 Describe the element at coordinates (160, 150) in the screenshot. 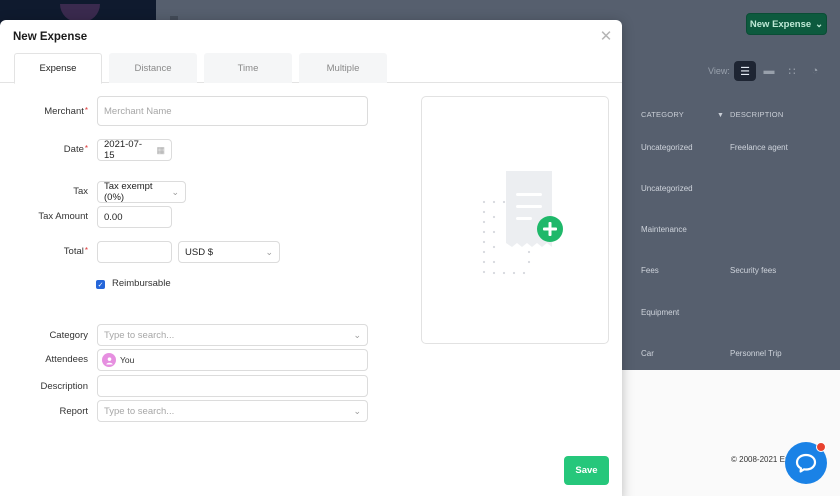

I see `calendar-icon: ▦` at that location.